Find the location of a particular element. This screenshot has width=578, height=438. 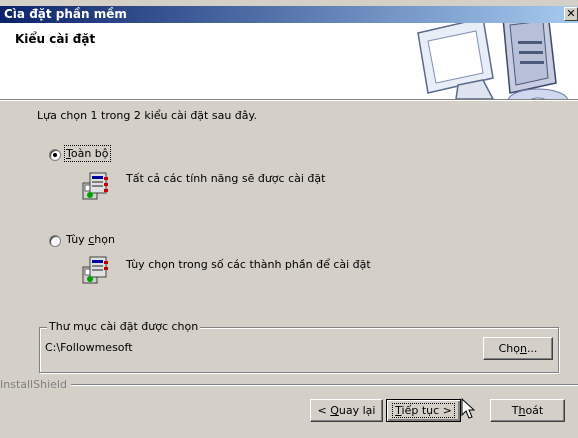

next-button-label: Tiếp tục > is located at coordinates (423, 410).